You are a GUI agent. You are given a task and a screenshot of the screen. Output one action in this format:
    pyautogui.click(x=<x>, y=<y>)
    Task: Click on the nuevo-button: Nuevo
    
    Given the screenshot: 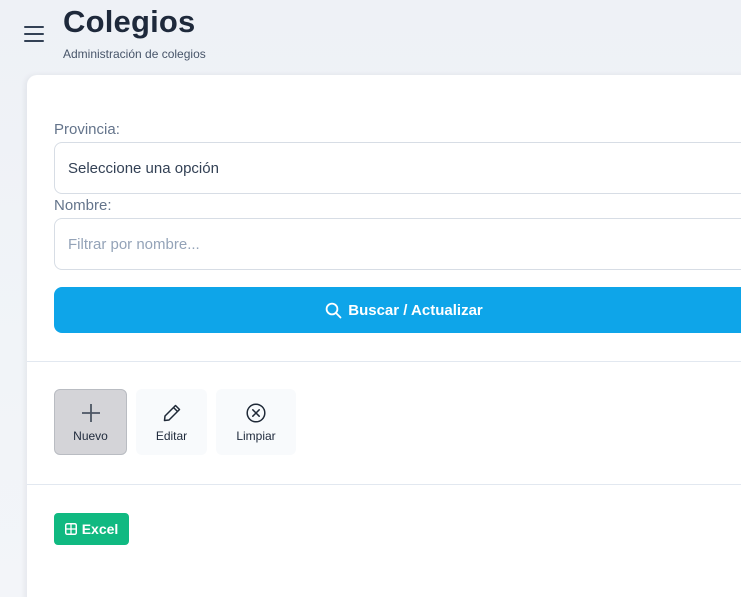 What is the action you would take?
    pyautogui.click(x=90, y=422)
    